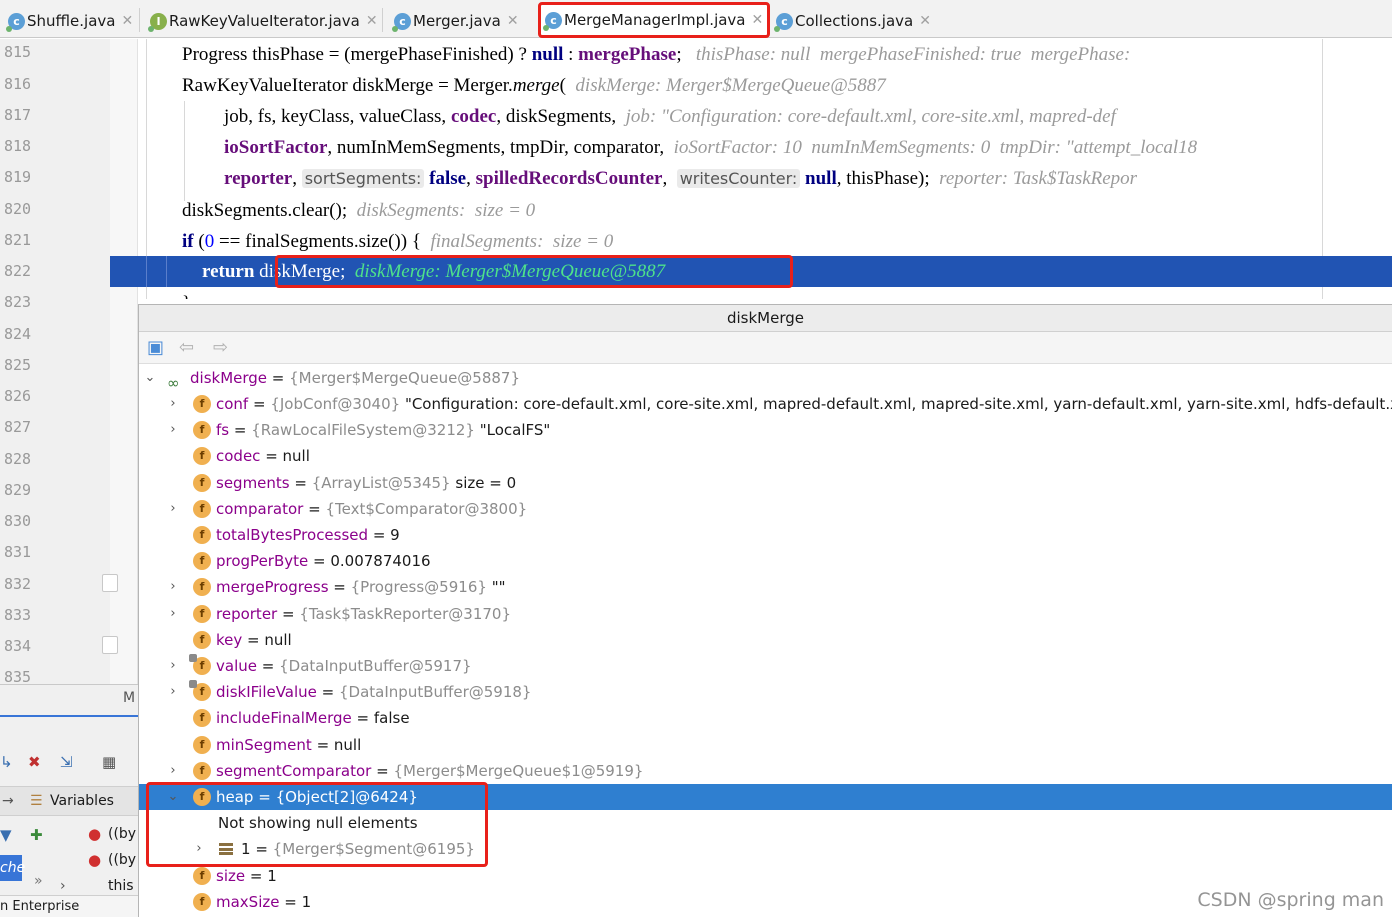 The width and height of the screenshot is (1392, 917). What do you see at coordinates (18, 302) in the screenshot?
I see `line-number: 823` at bounding box center [18, 302].